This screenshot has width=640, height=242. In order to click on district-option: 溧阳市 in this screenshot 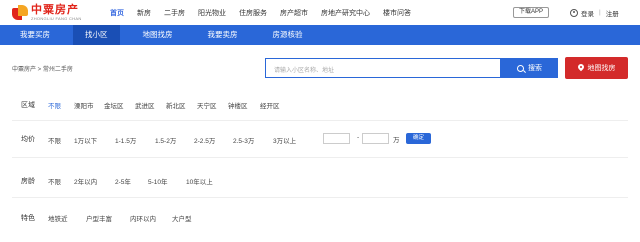, I will do `click(84, 105)`.